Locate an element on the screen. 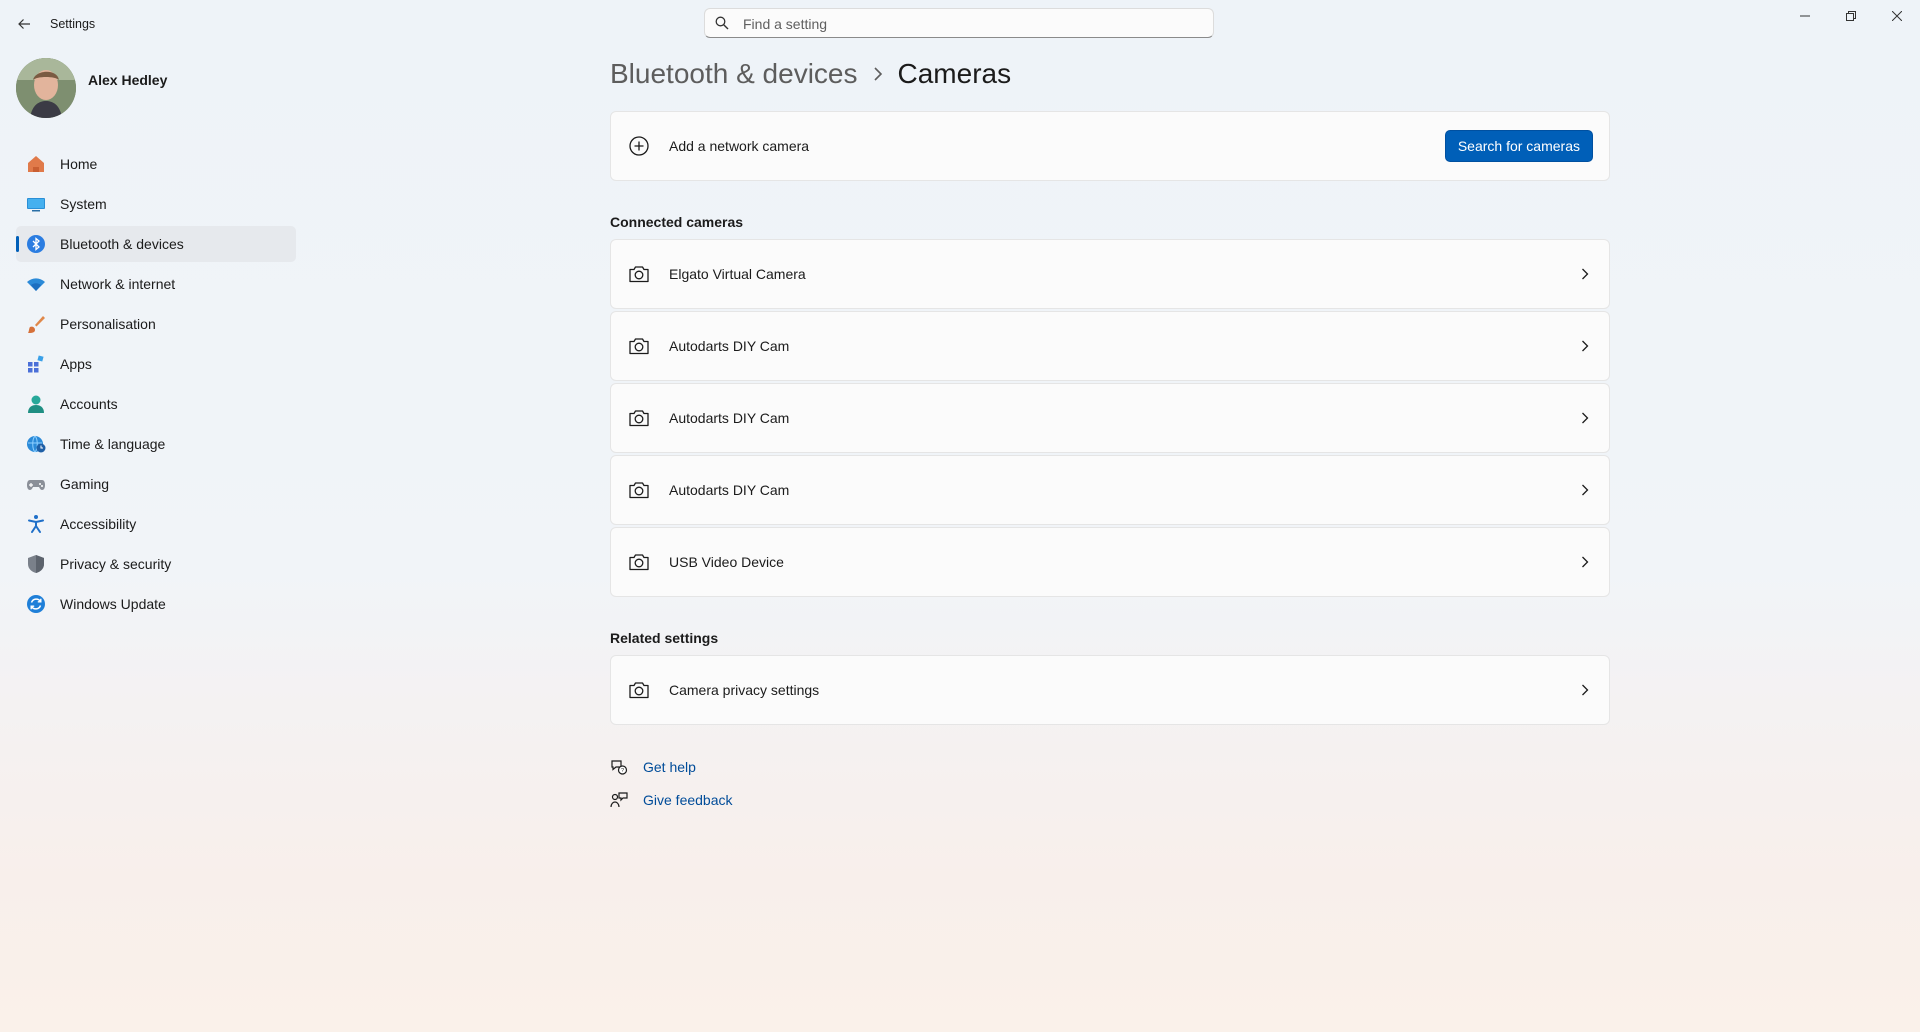 The image size is (1920, 1032). feedback-icon is located at coordinates (619, 800).